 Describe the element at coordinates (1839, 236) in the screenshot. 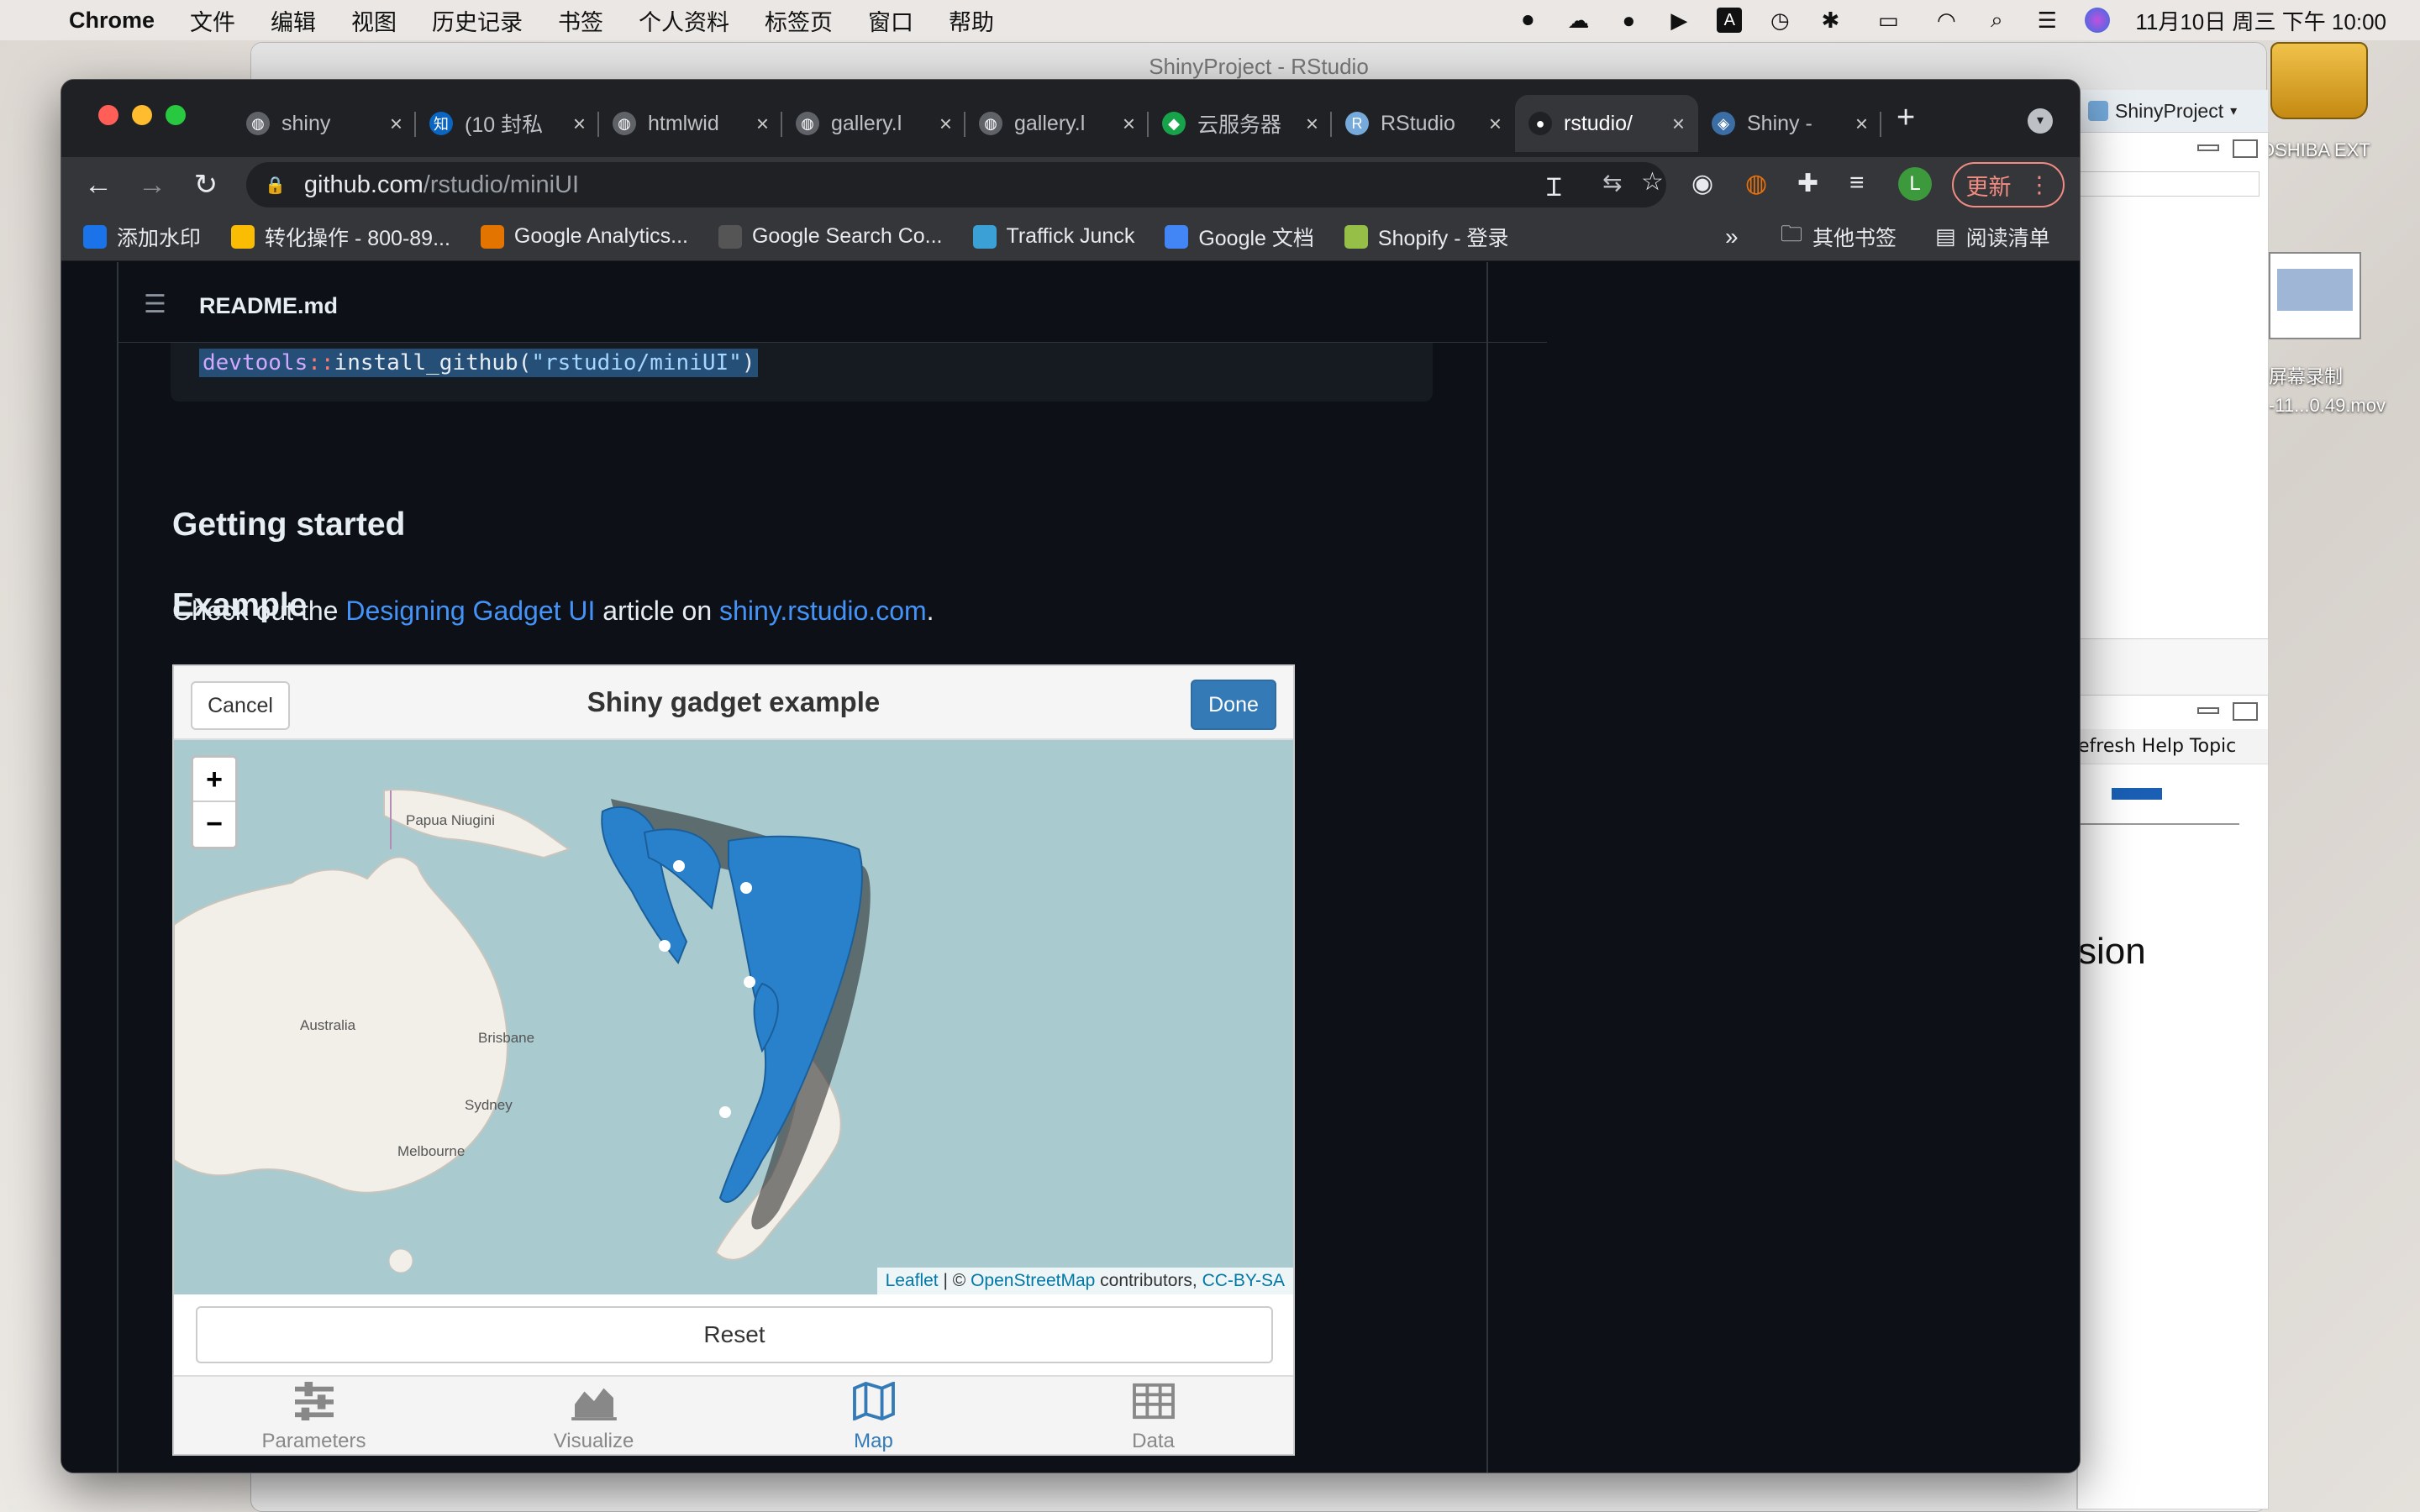

I see `other-bookmarks-folder: 🗀 其他书签` at that location.